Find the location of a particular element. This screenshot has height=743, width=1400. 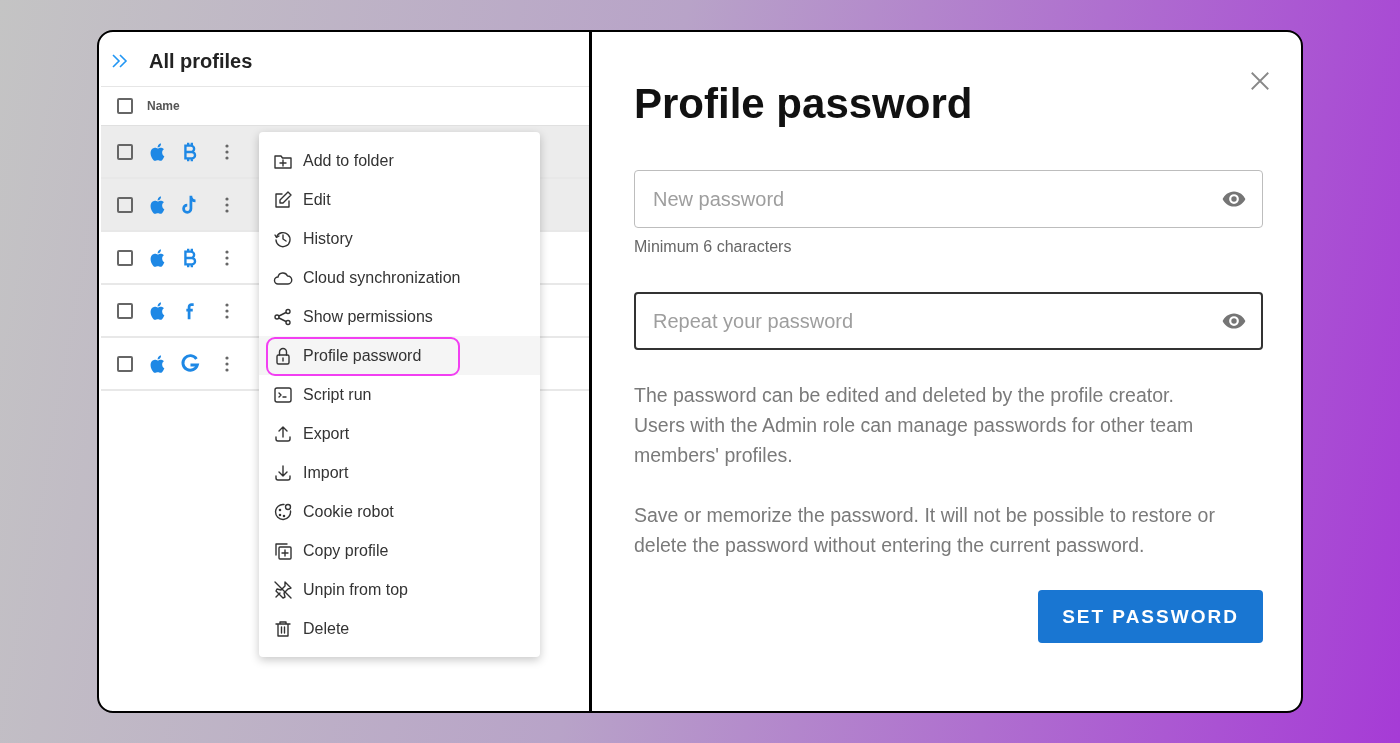

info-paragraph: The password can be edited and deleted by the profile creator. Users with the Admin role can manage passwords for other team members' profiles. is located at coordinates (914, 425).